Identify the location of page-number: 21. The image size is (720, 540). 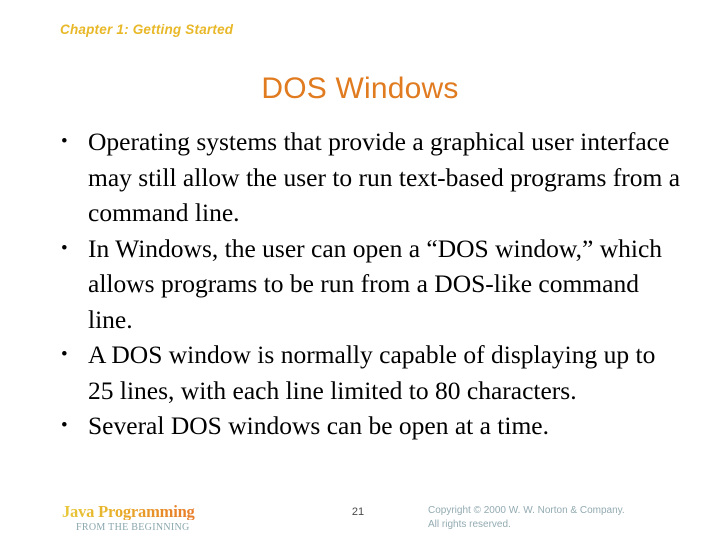
(358, 512).